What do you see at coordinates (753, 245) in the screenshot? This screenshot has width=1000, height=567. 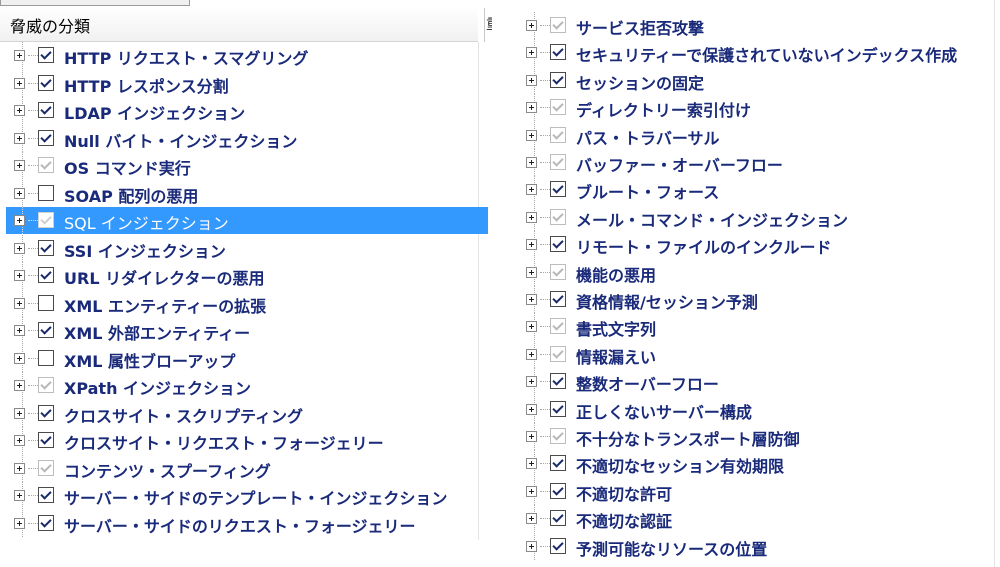 I see `tree-row: リモート・ファイルのインクルード` at bounding box center [753, 245].